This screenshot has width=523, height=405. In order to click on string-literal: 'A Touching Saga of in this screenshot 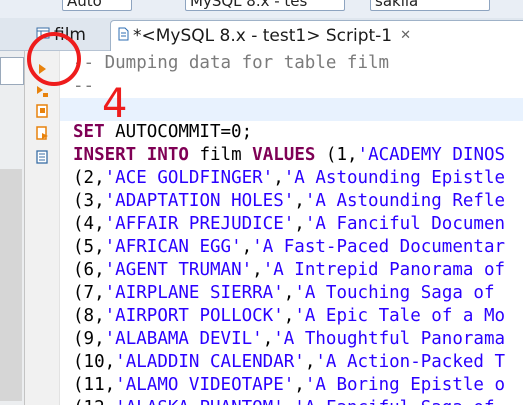, I will do `click(394, 293)`.